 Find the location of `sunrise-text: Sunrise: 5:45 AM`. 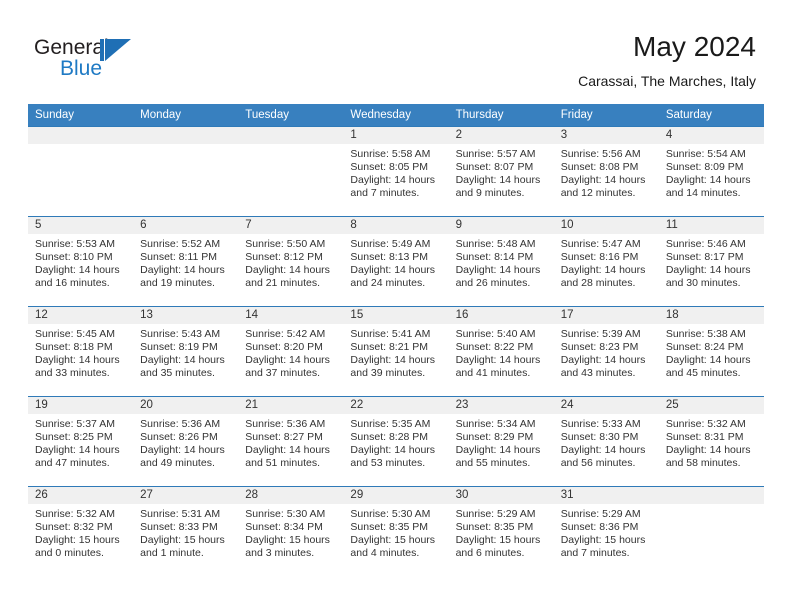

sunrise-text: Sunrise: 5:45 AM is located at coordinates (75, 334).